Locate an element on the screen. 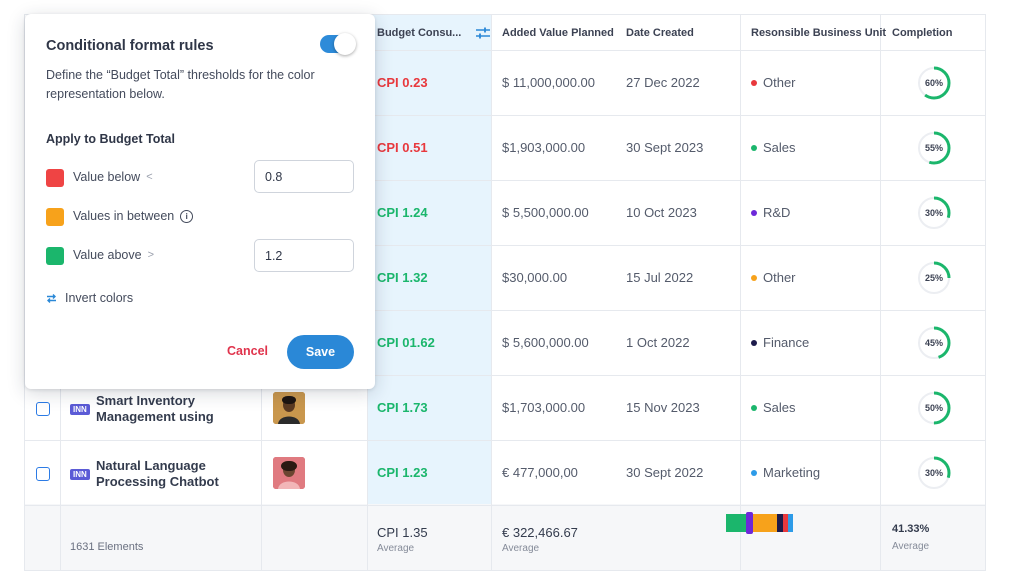 The width and height of the screenshot is (1010, 579). business-unit: Sales is located at coordinates (773, 407).